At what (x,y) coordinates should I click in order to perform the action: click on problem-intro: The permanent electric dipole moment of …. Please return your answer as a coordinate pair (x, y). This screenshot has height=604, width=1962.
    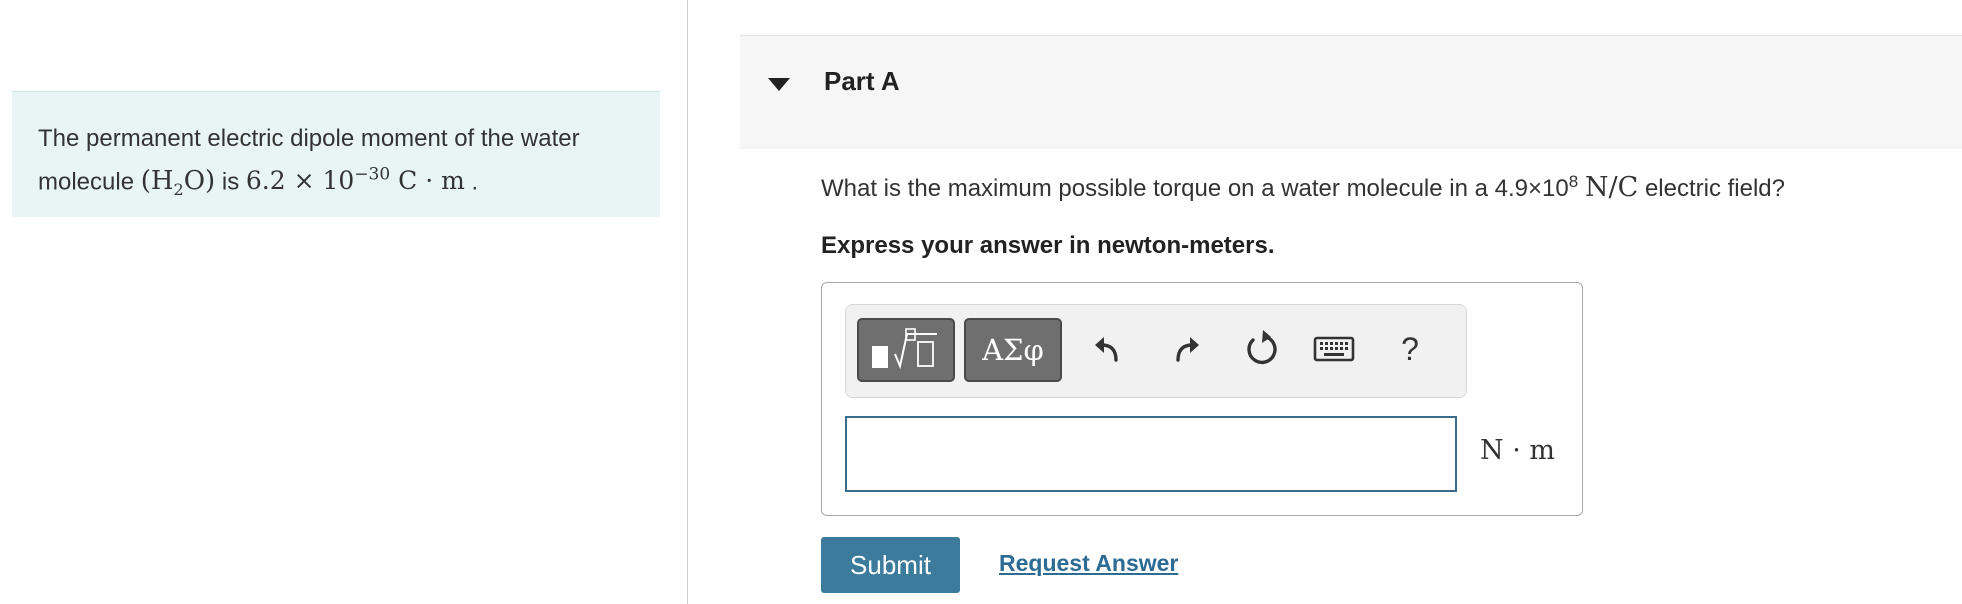
    Looking at the image, I should click on (336, 154).